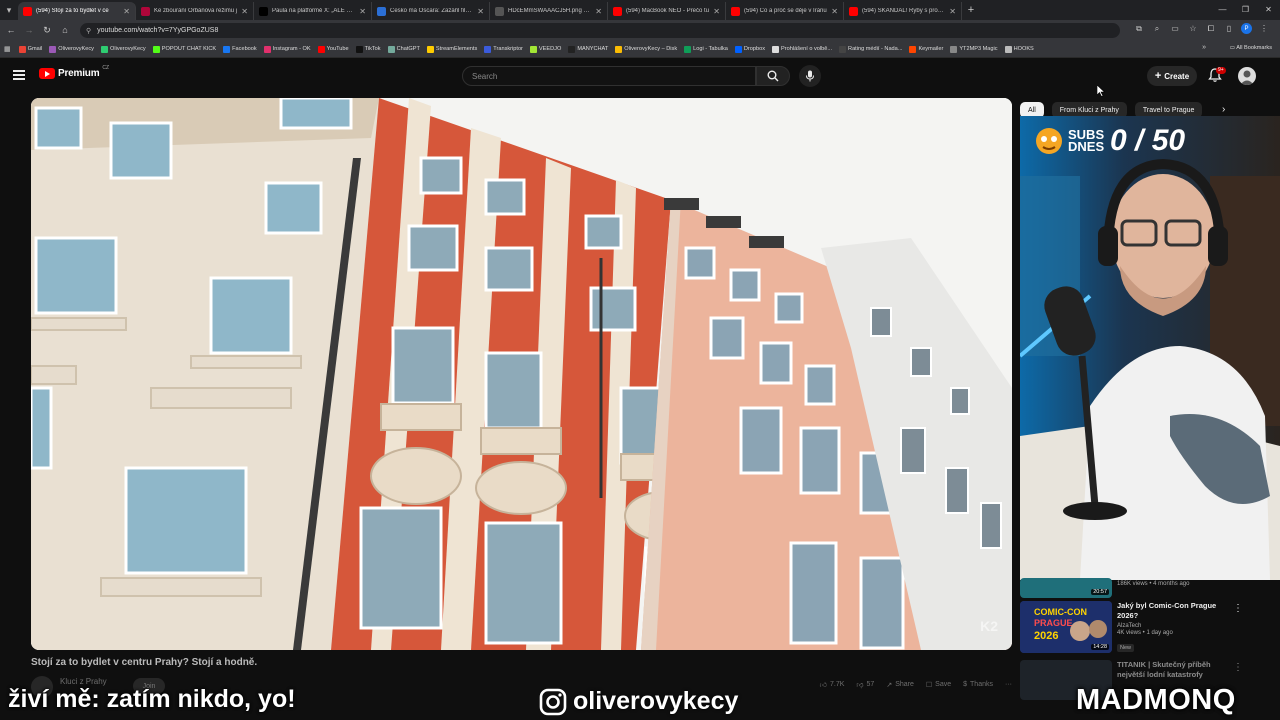 The image size is (1280, 720). Describe the element at coordinates (1100, 592) in the screenshot. I see `duration-badge: 20:57` at that location.